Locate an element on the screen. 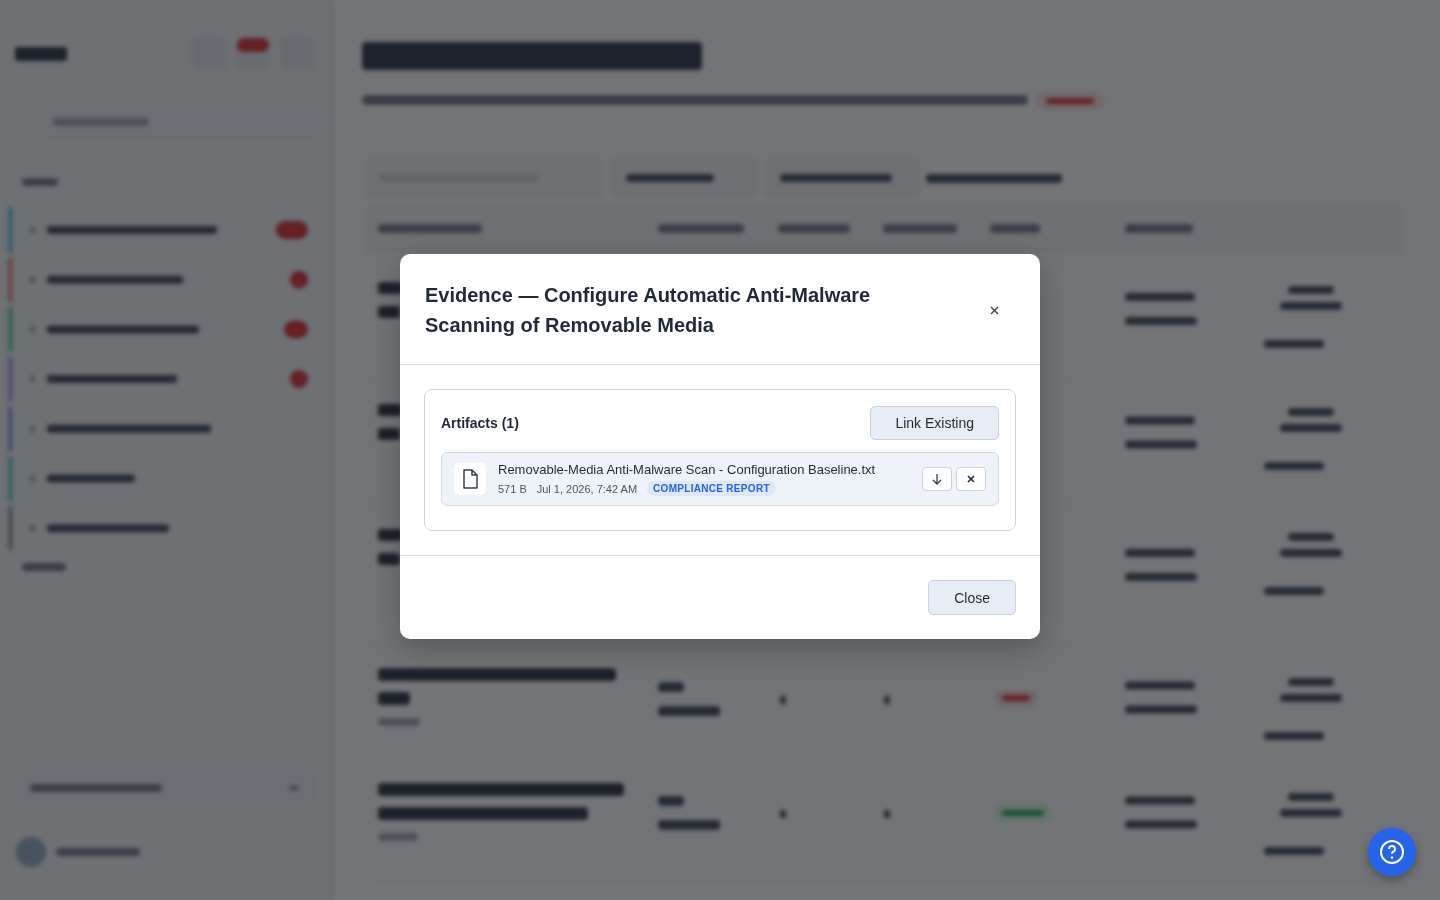 This screenshot has height=900, width=1440. section-title: Artifacts (1) is located at coordinates (480, 423).